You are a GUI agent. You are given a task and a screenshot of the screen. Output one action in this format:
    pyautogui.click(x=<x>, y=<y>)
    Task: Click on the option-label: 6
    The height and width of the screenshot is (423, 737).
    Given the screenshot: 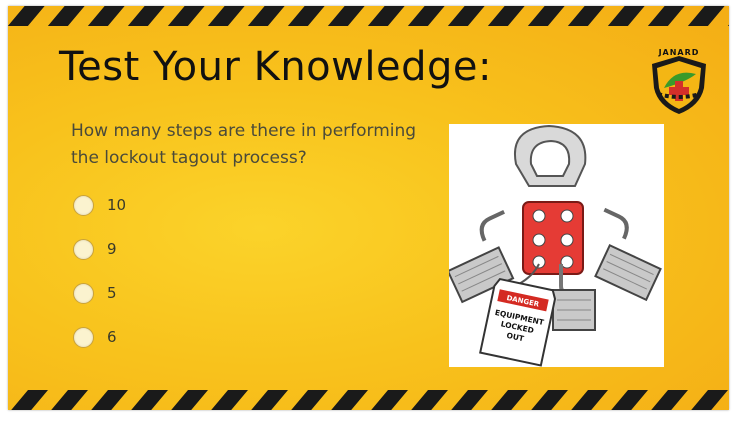 What is the action you would take?
    pyautogui.click(x=112, y=337)
    